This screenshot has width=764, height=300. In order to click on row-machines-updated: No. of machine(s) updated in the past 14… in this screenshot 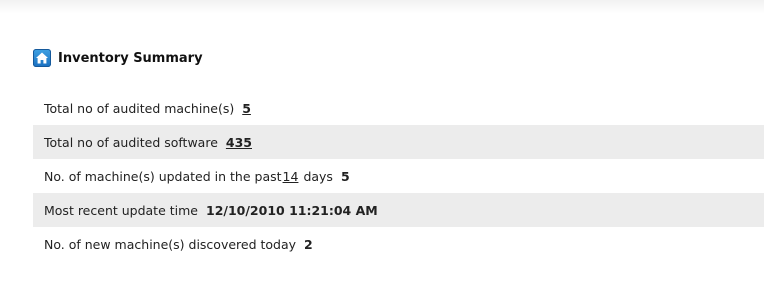, I will do `click(398, 176)`.